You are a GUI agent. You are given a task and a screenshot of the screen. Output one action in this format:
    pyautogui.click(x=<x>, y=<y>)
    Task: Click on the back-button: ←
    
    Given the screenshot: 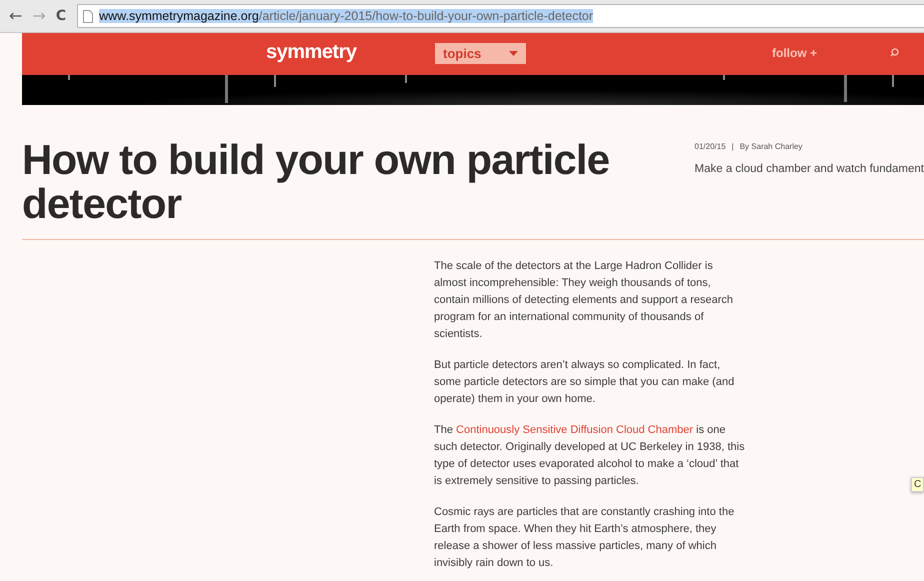 What is the action you would take?
    pyautogui.click(x=16, y=16)
    